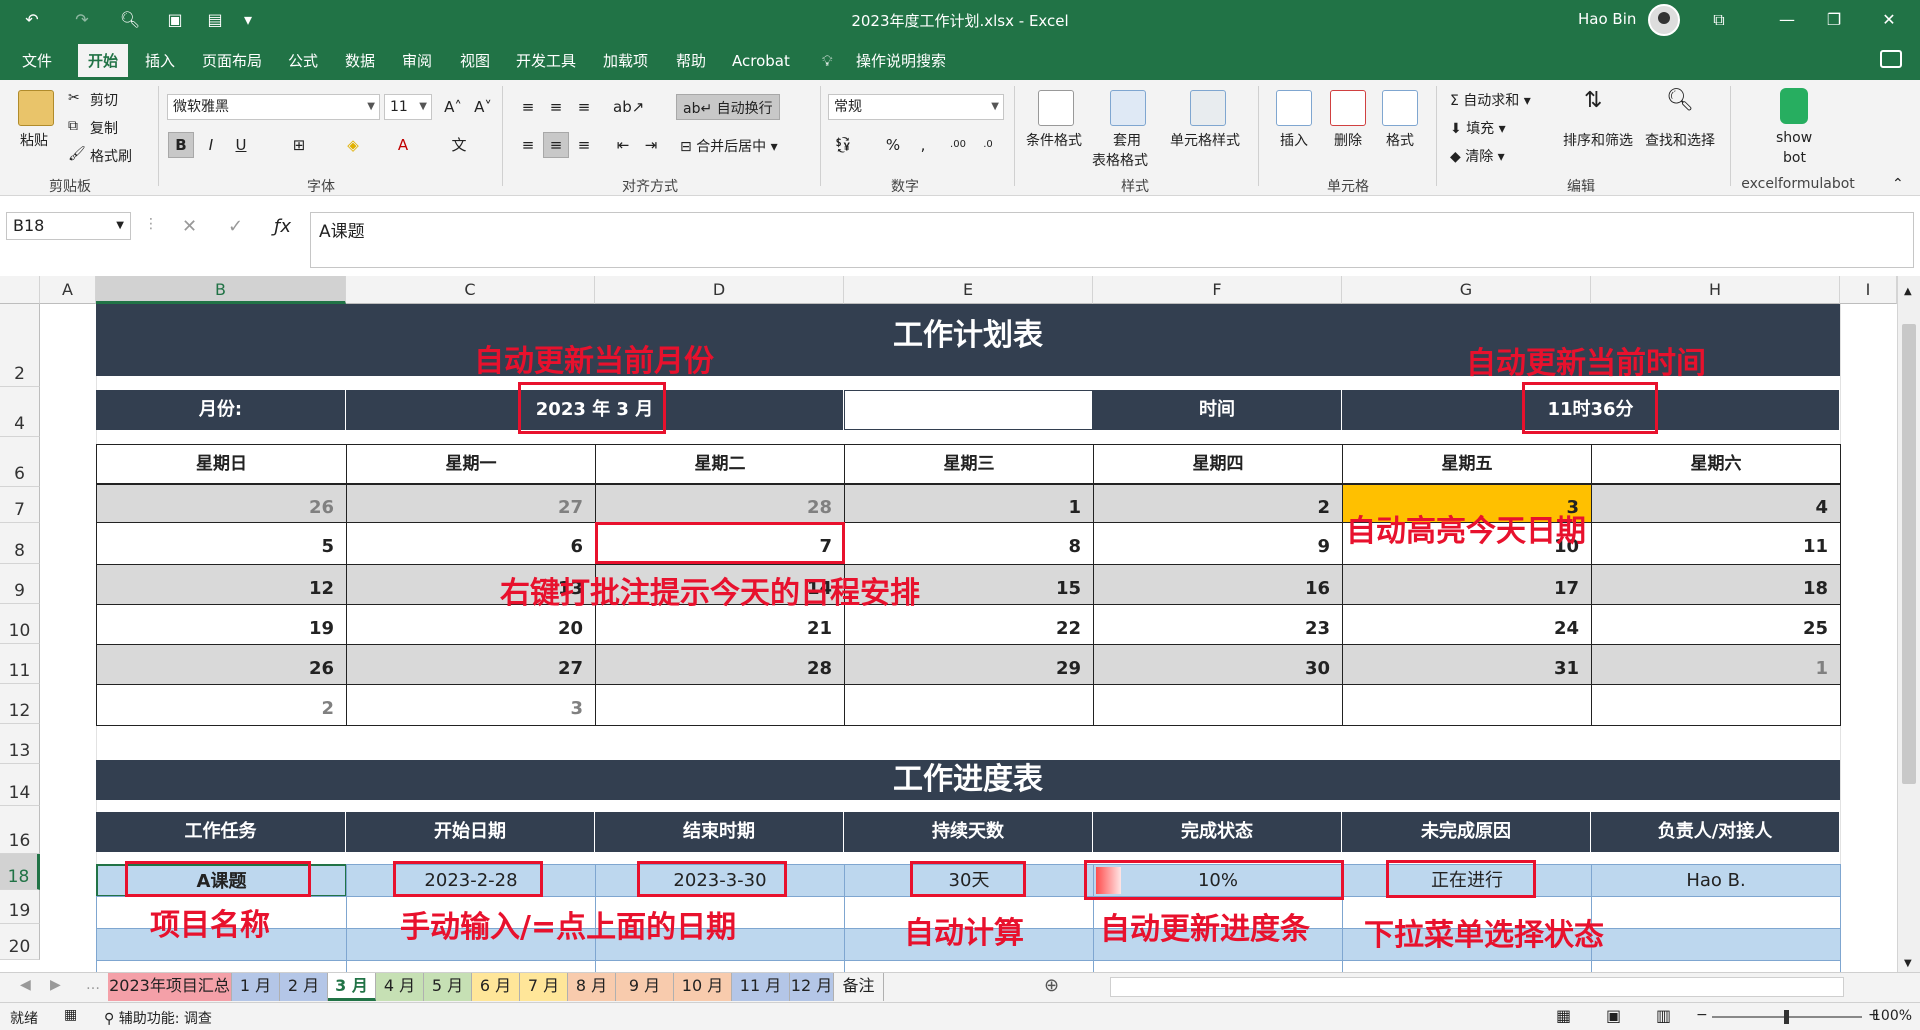 The width and height of the screenshot is (1920, 1030). What do you see at coordinates (968, 410) in the screenshot?
I see `empty-cell` at bounding box center [968, 410].